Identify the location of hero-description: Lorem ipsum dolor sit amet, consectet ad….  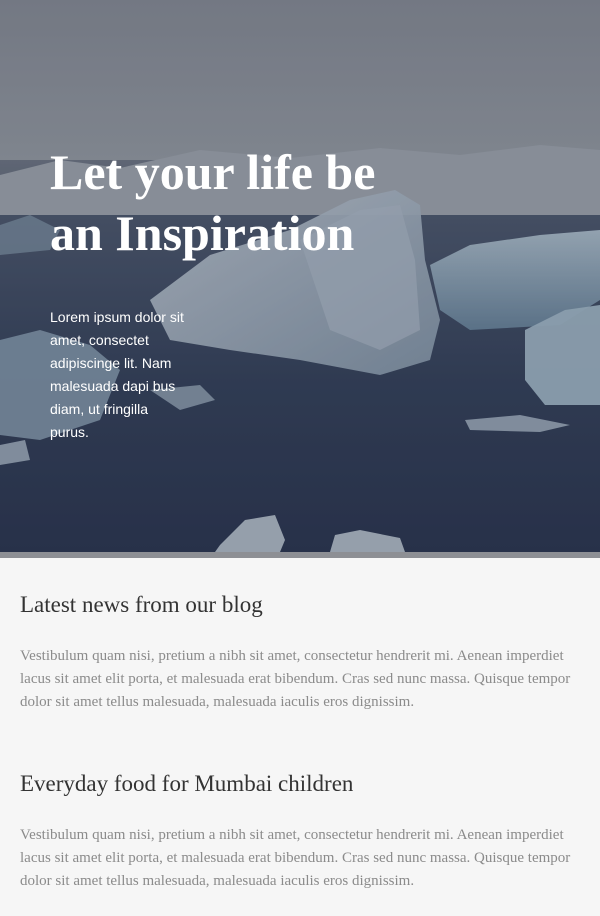
(117, 374).